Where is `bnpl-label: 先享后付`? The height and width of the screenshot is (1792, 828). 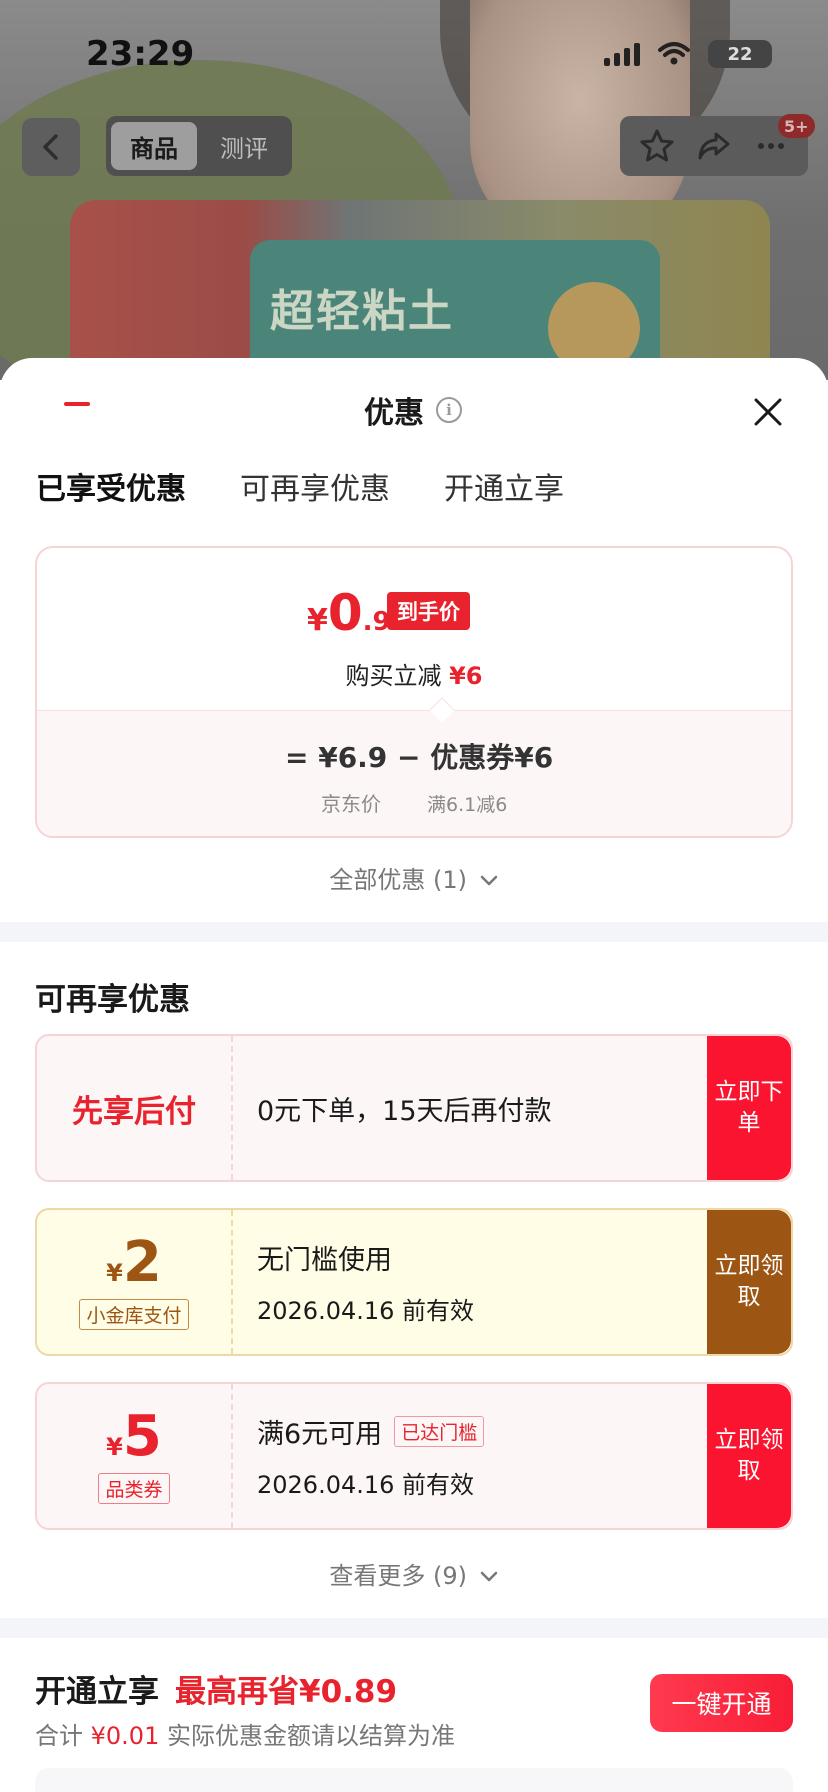 bnpl-label: 先享后付 is located at coordinates (134, 1111).